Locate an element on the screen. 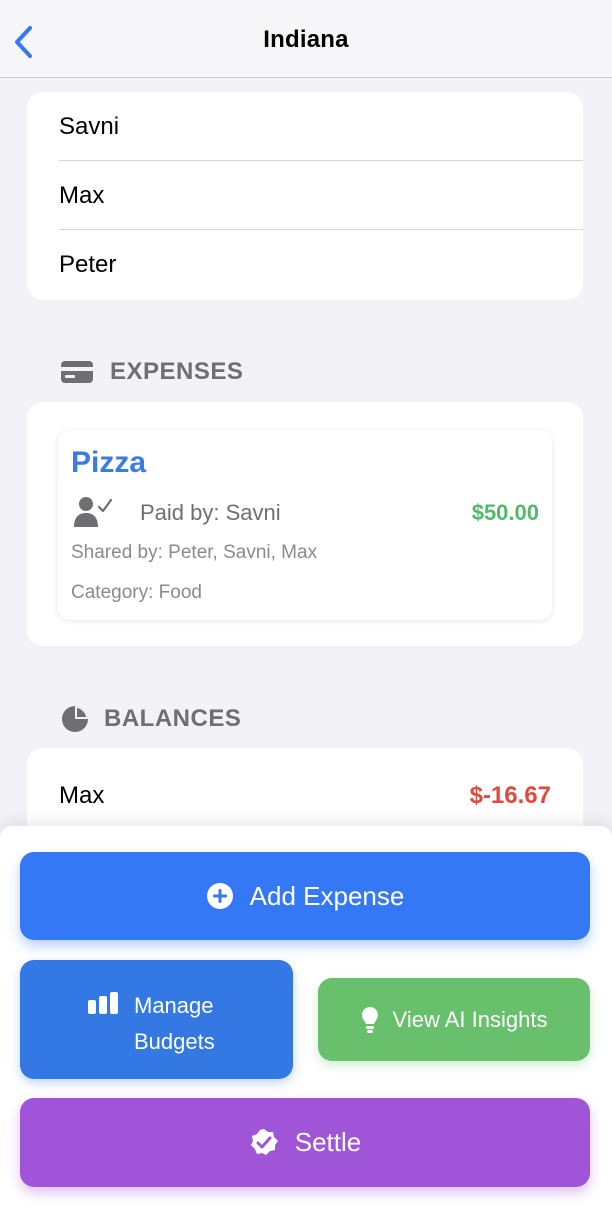  lightbulb-icon is located at coordinates (370, 1020).